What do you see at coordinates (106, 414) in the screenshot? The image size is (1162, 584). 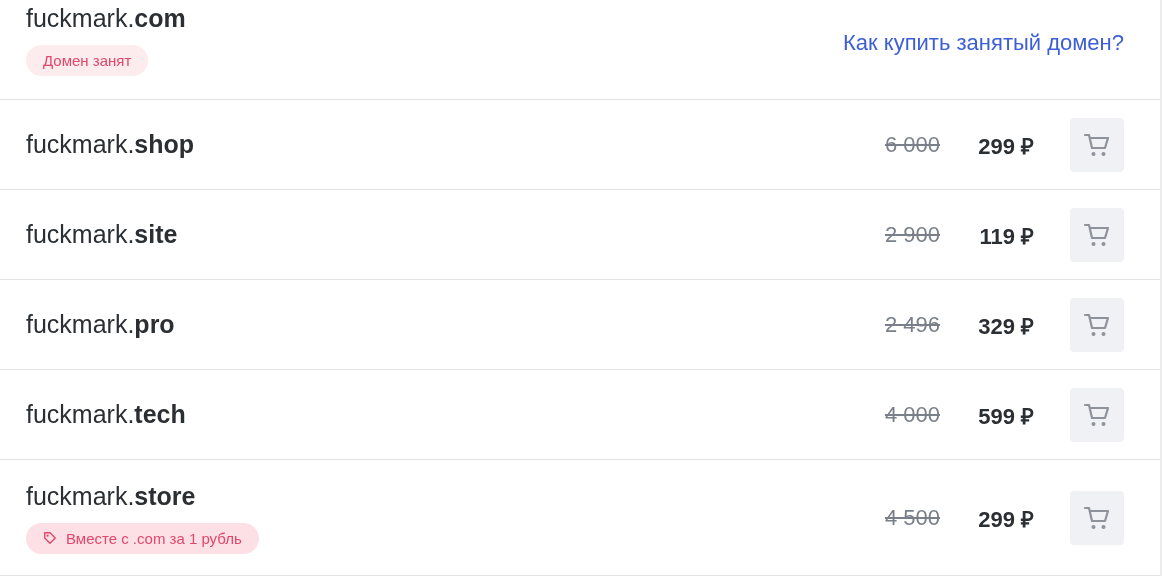 I see `domain-name: fuckmark.tech` at bounding box center [106, 414].